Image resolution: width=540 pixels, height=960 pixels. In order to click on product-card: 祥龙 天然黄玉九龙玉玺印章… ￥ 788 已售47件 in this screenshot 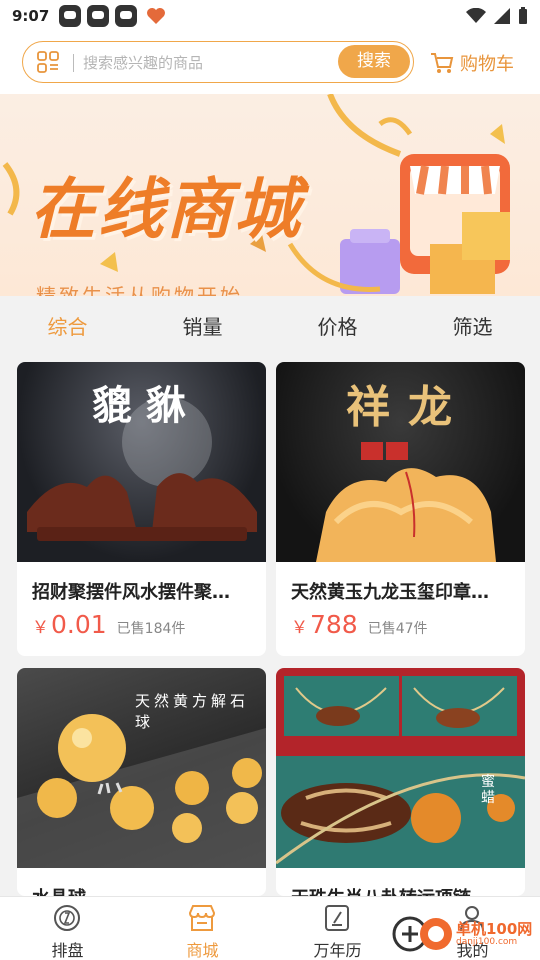, I will do `click(400, 509)`.